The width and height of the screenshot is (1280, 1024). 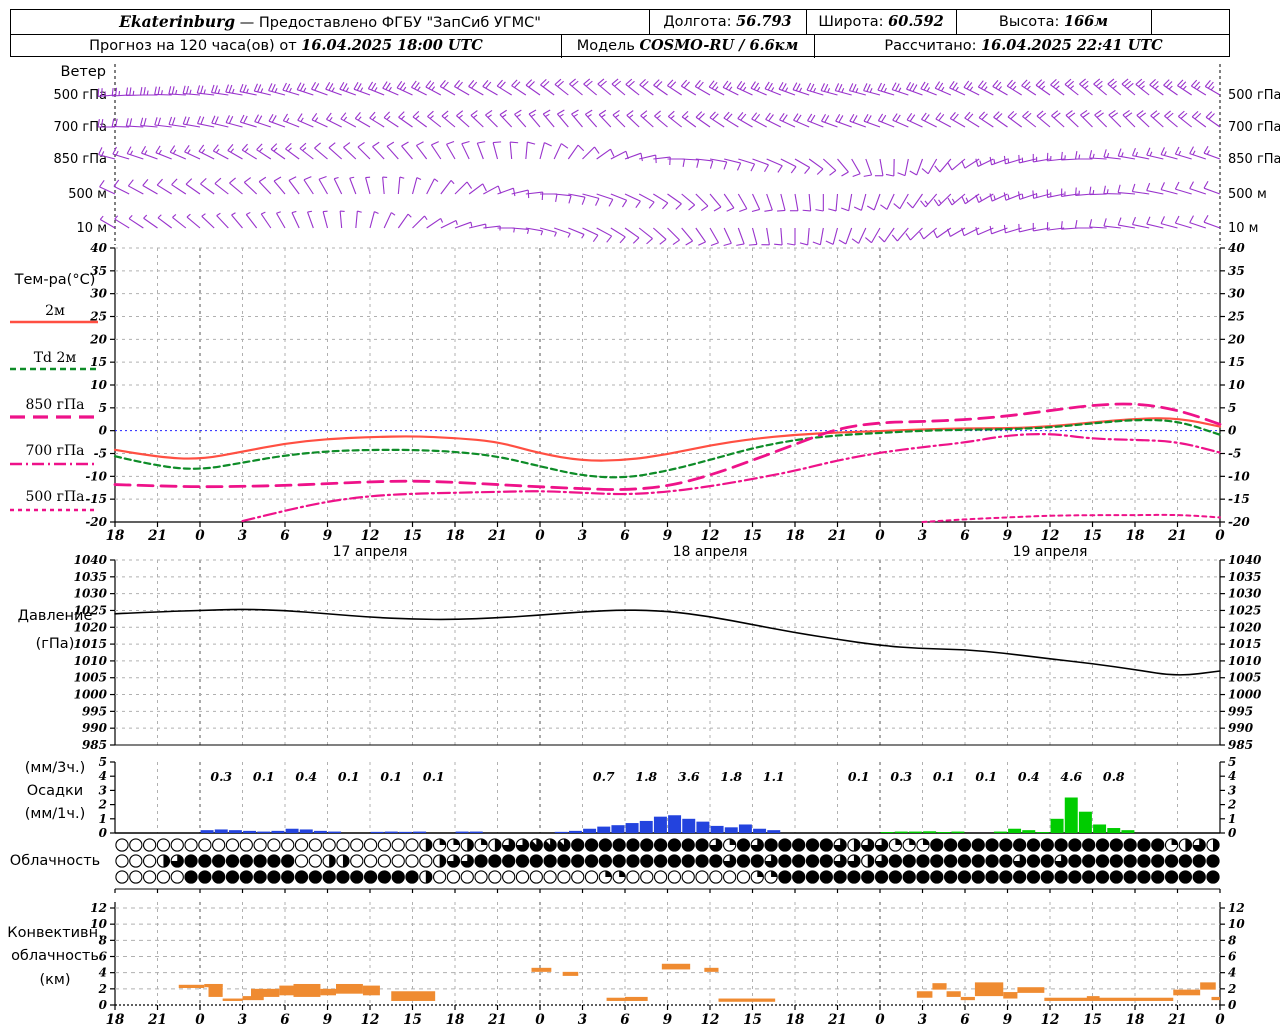 I want to click on time-label: 21, so click(x=497, y=536).